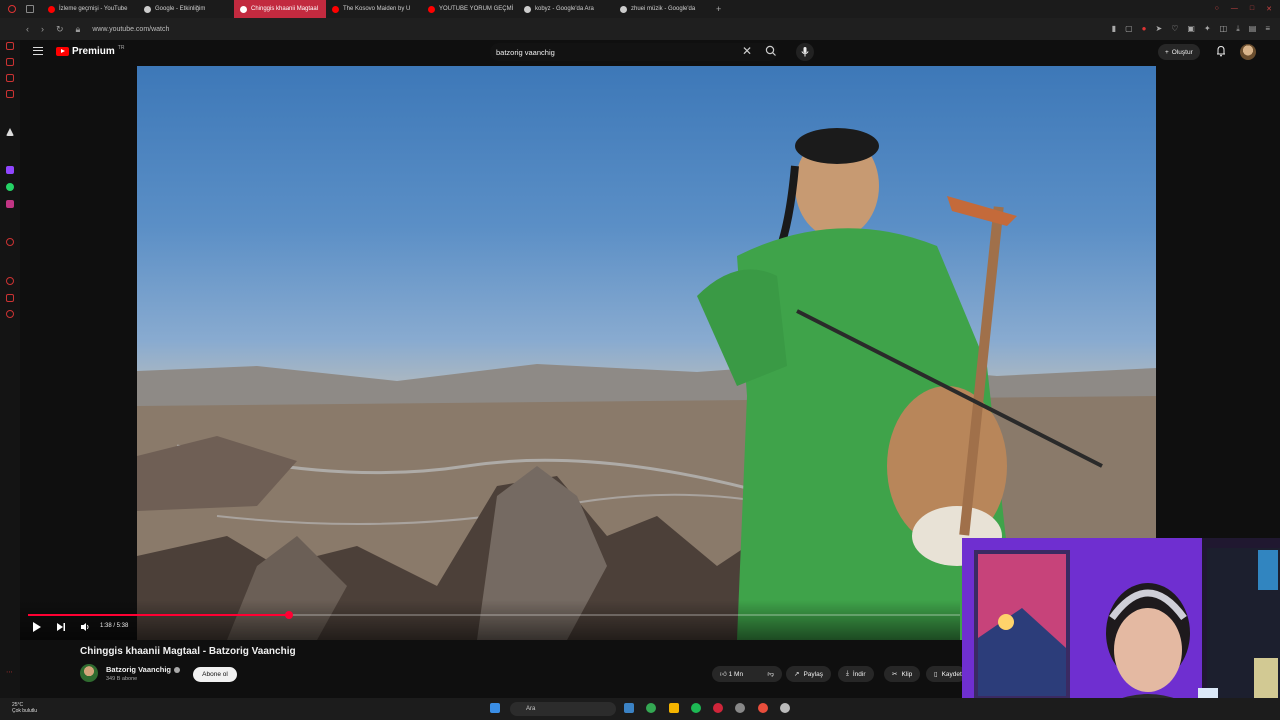 This screenshot has height=720, width=1280. What do you see at coordinates (60, 29) in the screenshot?
I see `reload-icon: ↻` at bounding box center [60, 29].